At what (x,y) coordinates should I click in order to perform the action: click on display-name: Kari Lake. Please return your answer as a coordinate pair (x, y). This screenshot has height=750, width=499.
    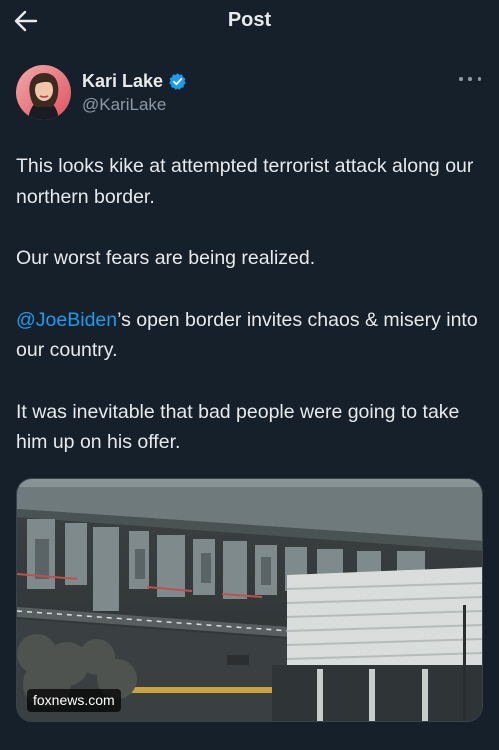
    Looking at the image, I should click on (122, 81).